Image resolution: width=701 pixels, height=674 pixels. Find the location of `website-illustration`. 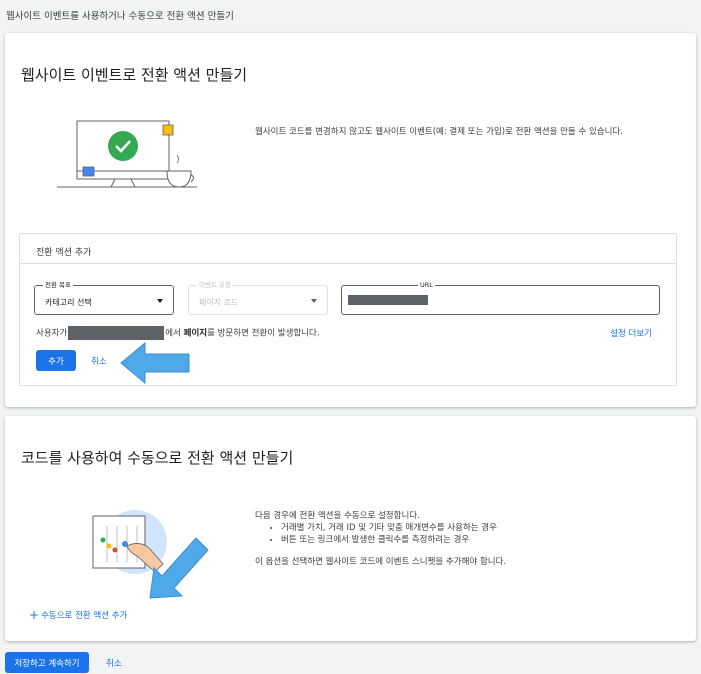

website-illustration is located at coordinates (127, 154).